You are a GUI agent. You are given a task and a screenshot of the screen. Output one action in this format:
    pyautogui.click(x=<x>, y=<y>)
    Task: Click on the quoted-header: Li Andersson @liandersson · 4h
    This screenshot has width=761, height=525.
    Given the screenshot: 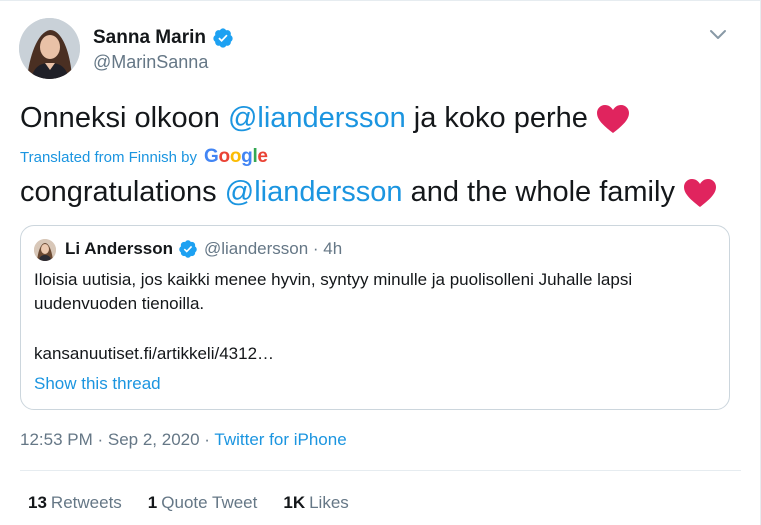 What is the action you would take?
    pyautogui.click(x=203, y=249)
    